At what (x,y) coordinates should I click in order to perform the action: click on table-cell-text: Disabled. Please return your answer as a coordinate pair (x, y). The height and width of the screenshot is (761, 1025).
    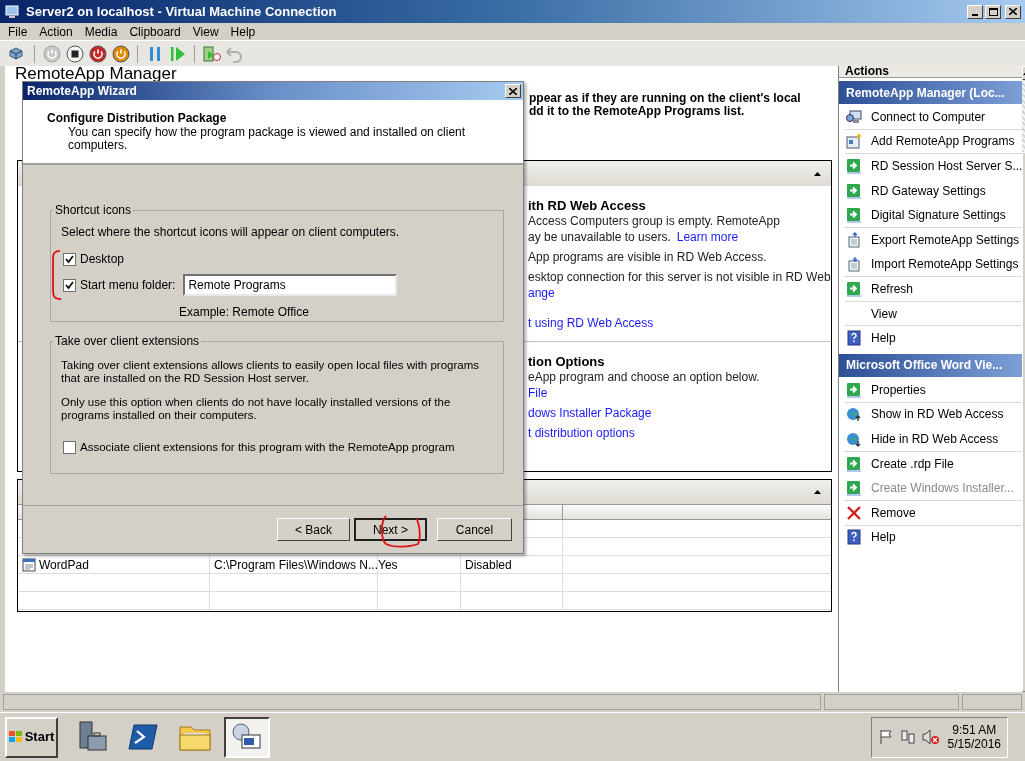
    Looking at the image, I should click on (488, 565).